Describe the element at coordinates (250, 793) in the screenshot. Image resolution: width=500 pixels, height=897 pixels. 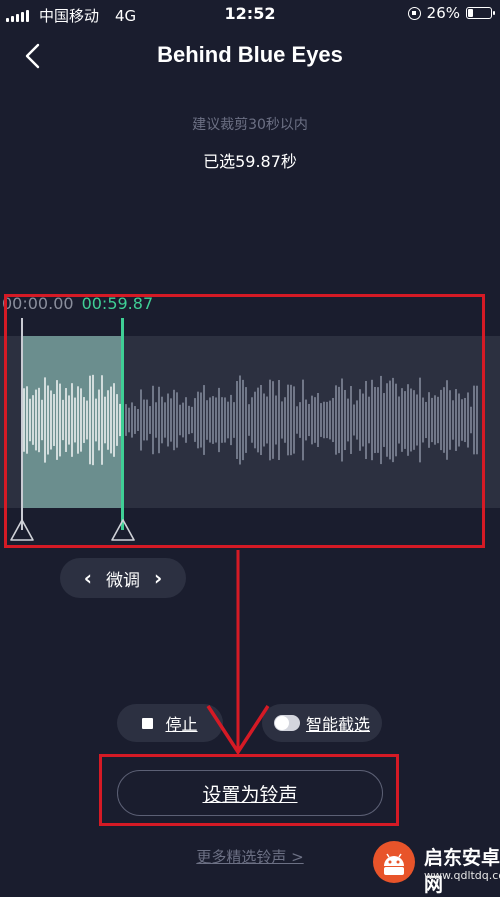
I see `set-ringtone-button: 设置为铃声` at that location.